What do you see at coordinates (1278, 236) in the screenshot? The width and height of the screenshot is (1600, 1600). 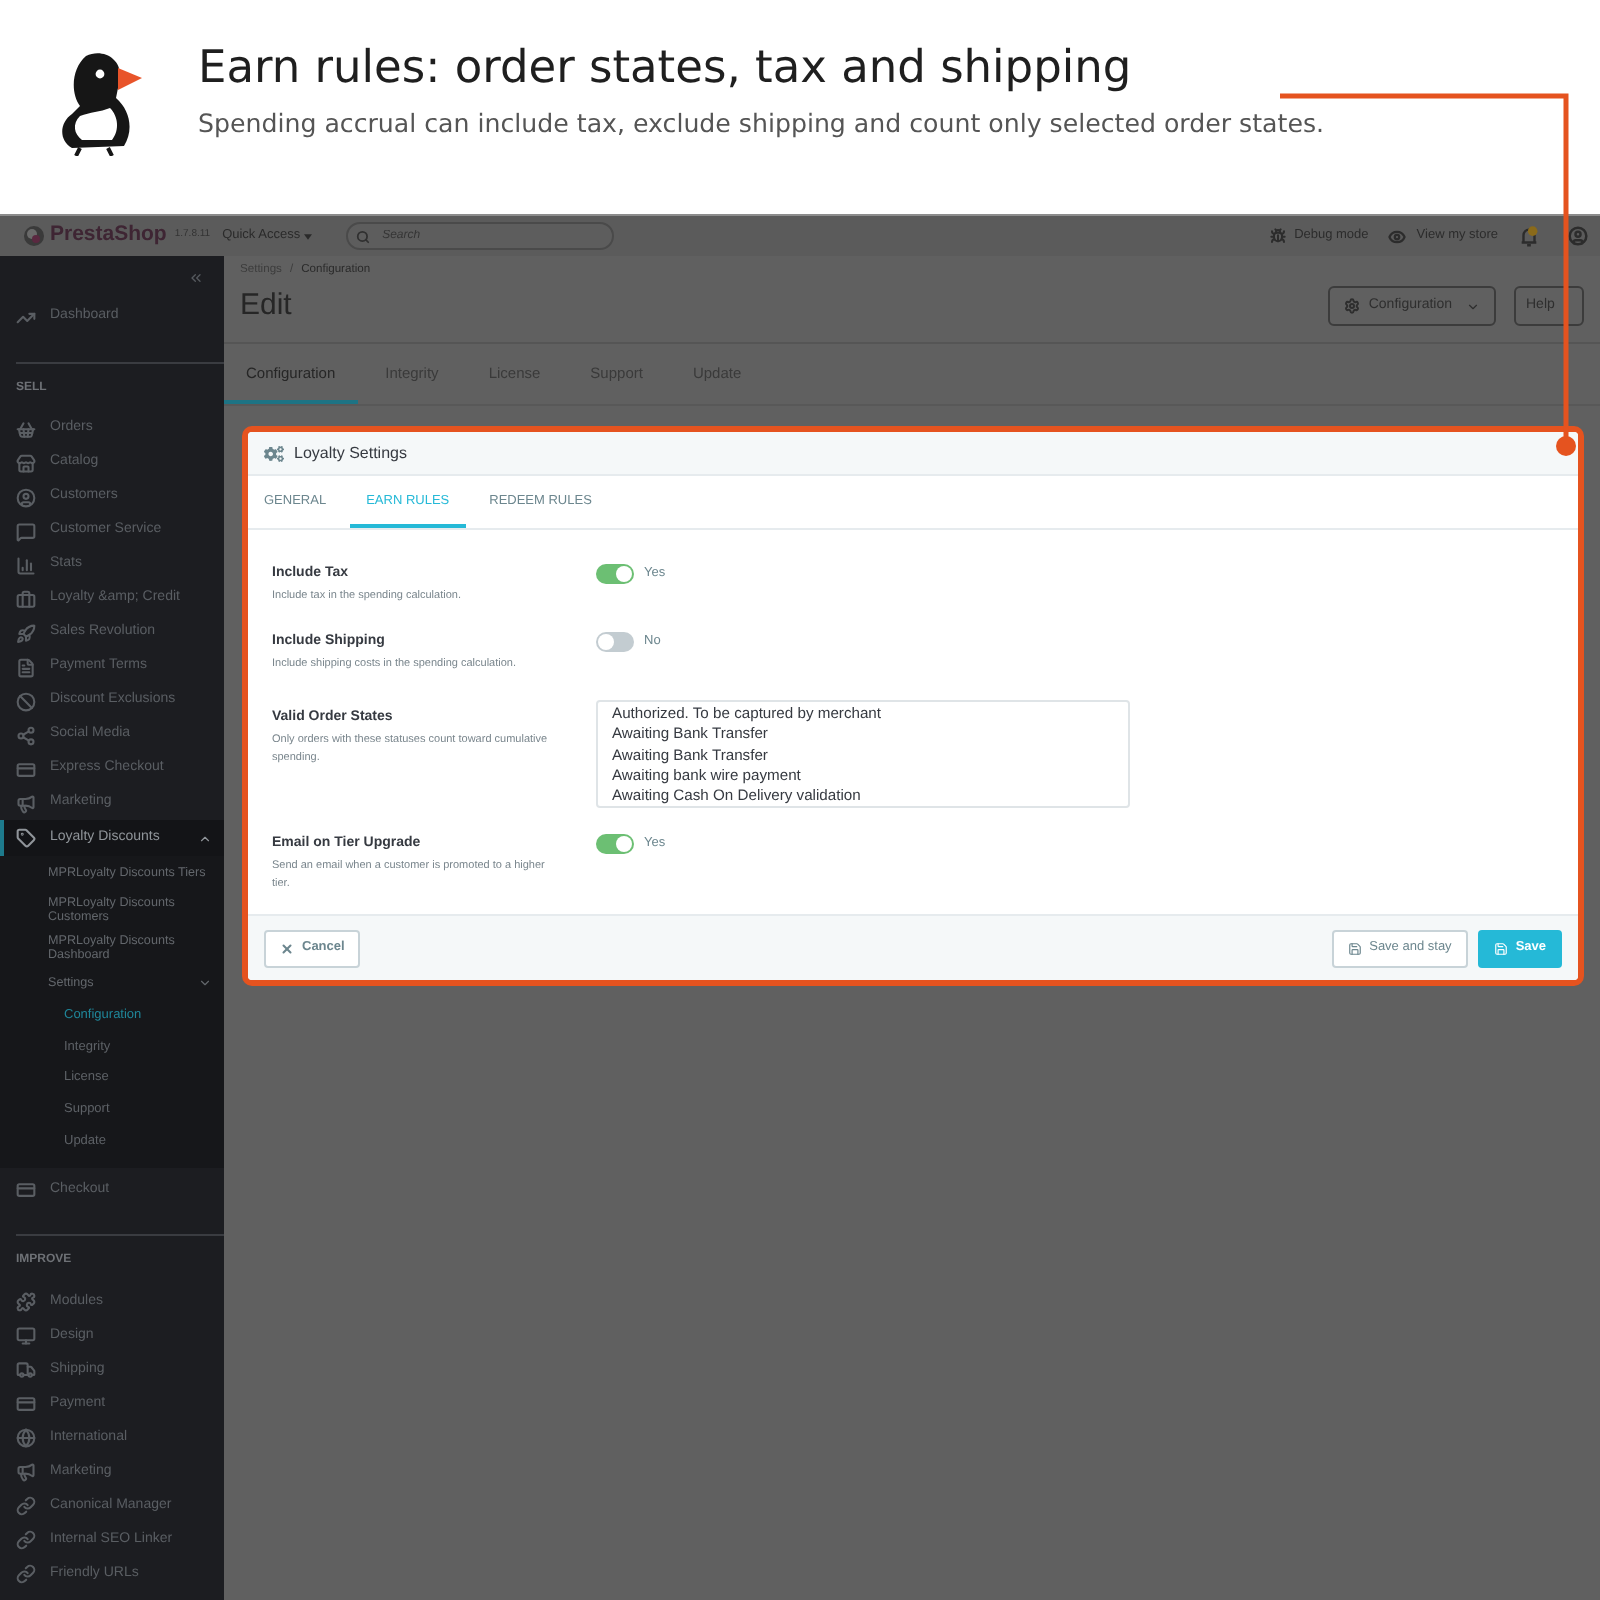 I see `bug-icon` at bounding box center [1278, 236].